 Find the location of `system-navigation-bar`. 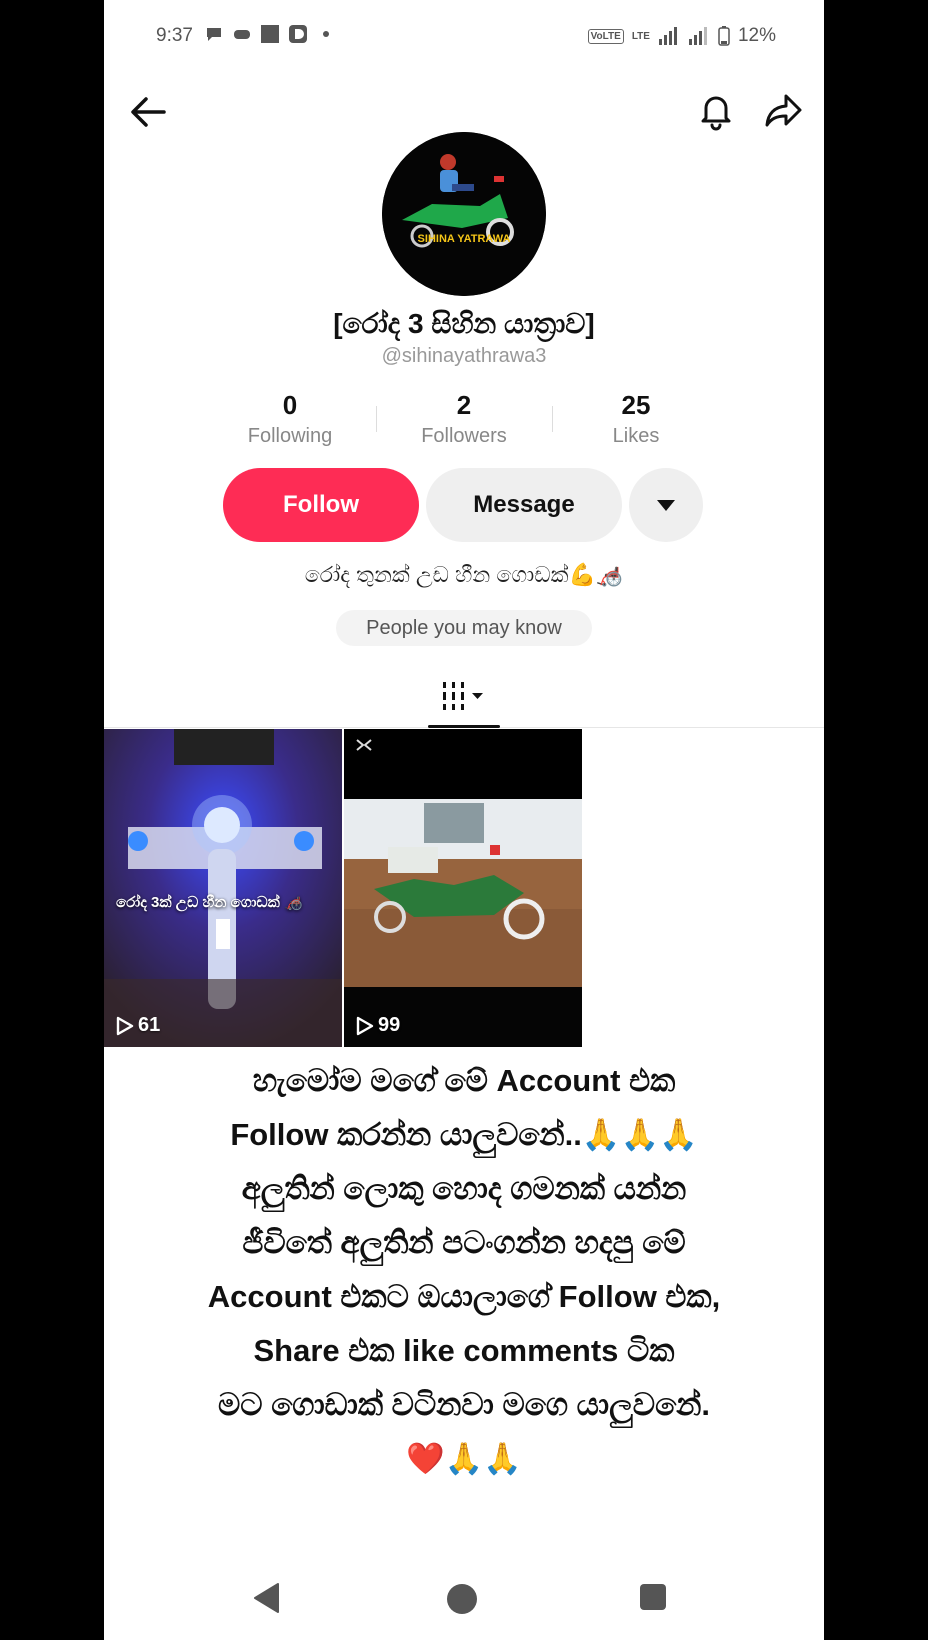

system-navigation-bar is located at coordinates (464, 1600).